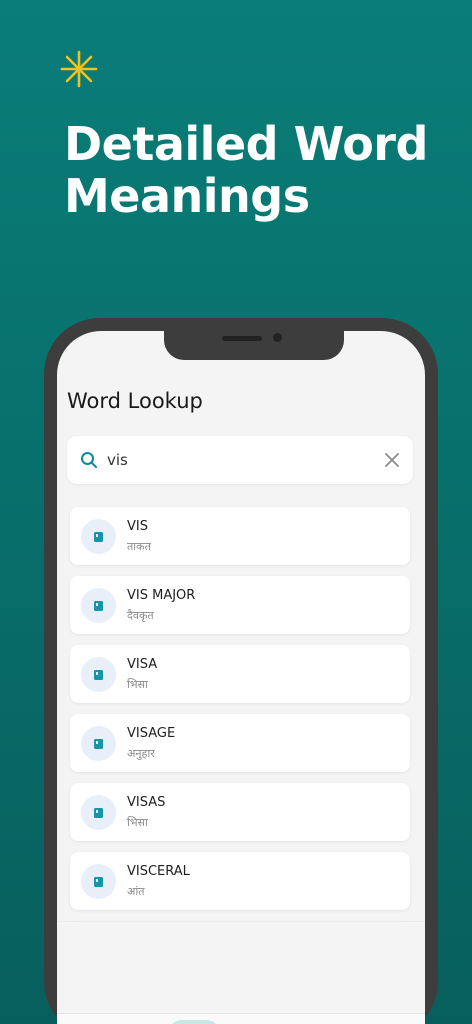 This screenshot has width=472, height=1024. I want to click on meaning-label: दैवकृत, so click(140, 615).